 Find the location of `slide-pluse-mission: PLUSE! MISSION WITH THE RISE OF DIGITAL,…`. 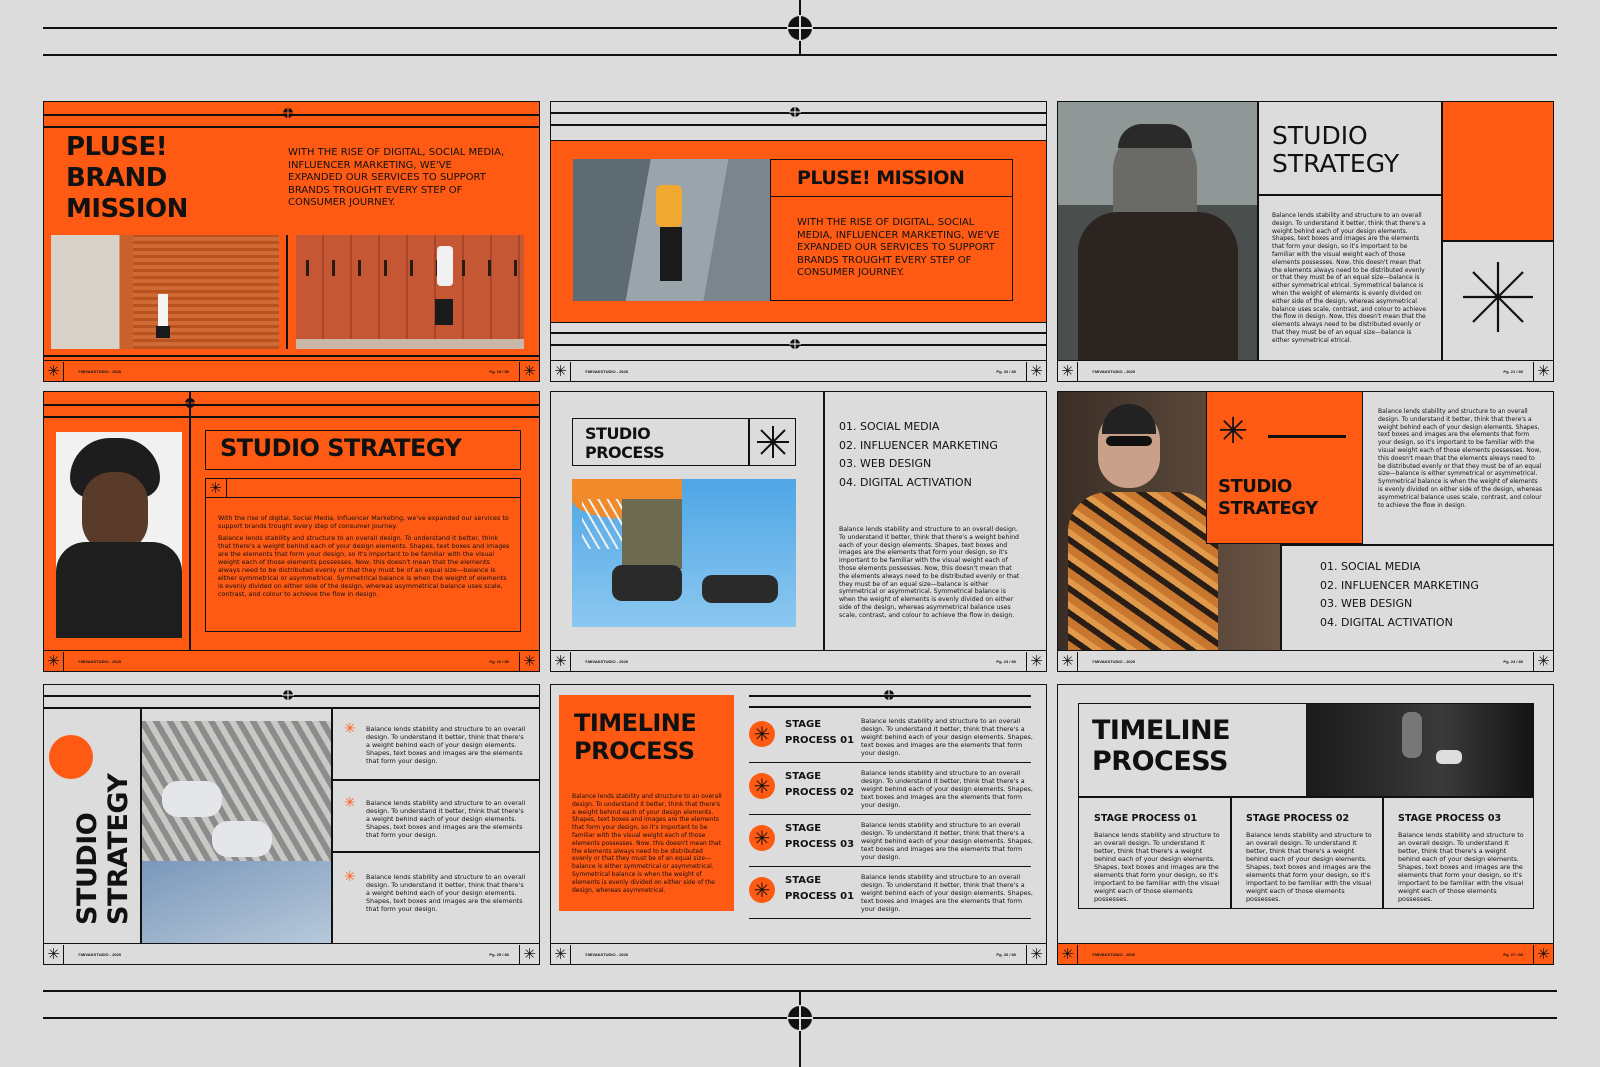

slide-pluse-mission: PLUSE! MISSION WITH THE RISE OF DIGITAL,… is located at coordinates (798, 241).